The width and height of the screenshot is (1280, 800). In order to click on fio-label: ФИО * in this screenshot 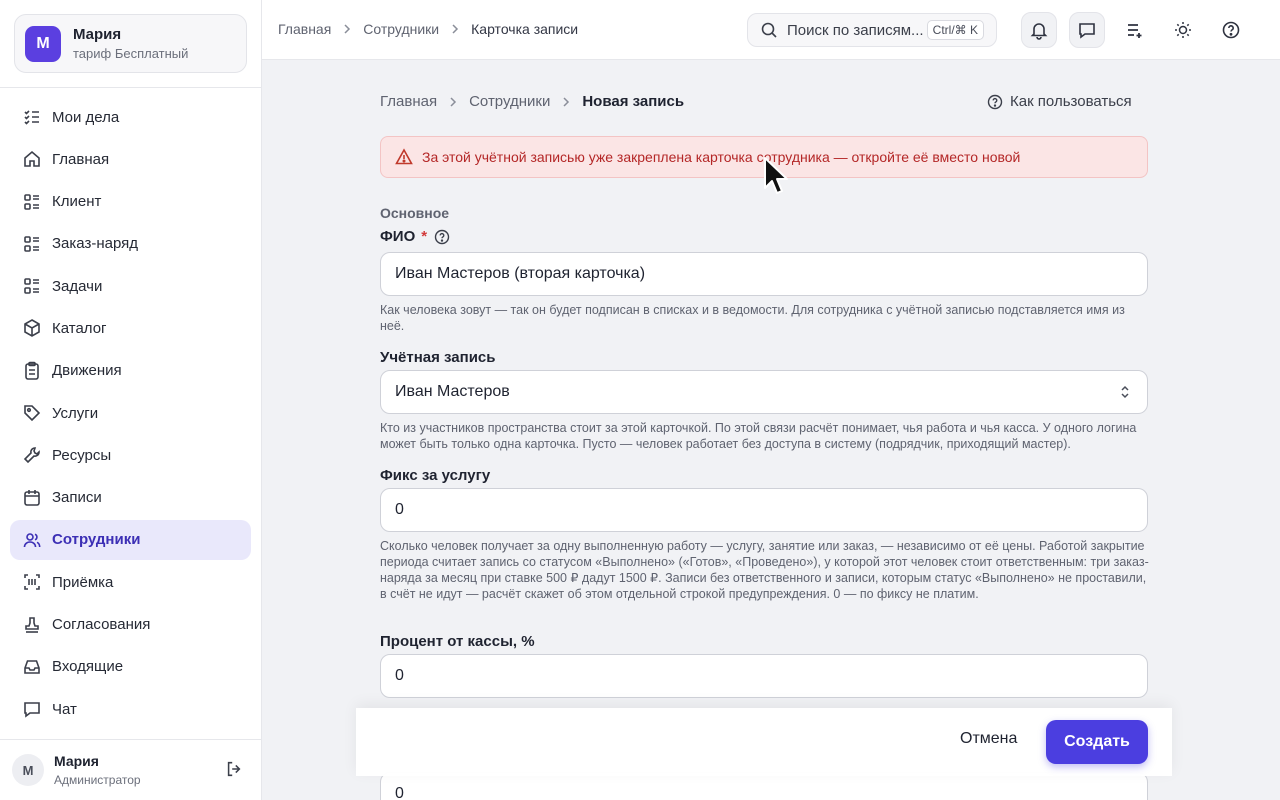, I will do `click(415, 236)`.